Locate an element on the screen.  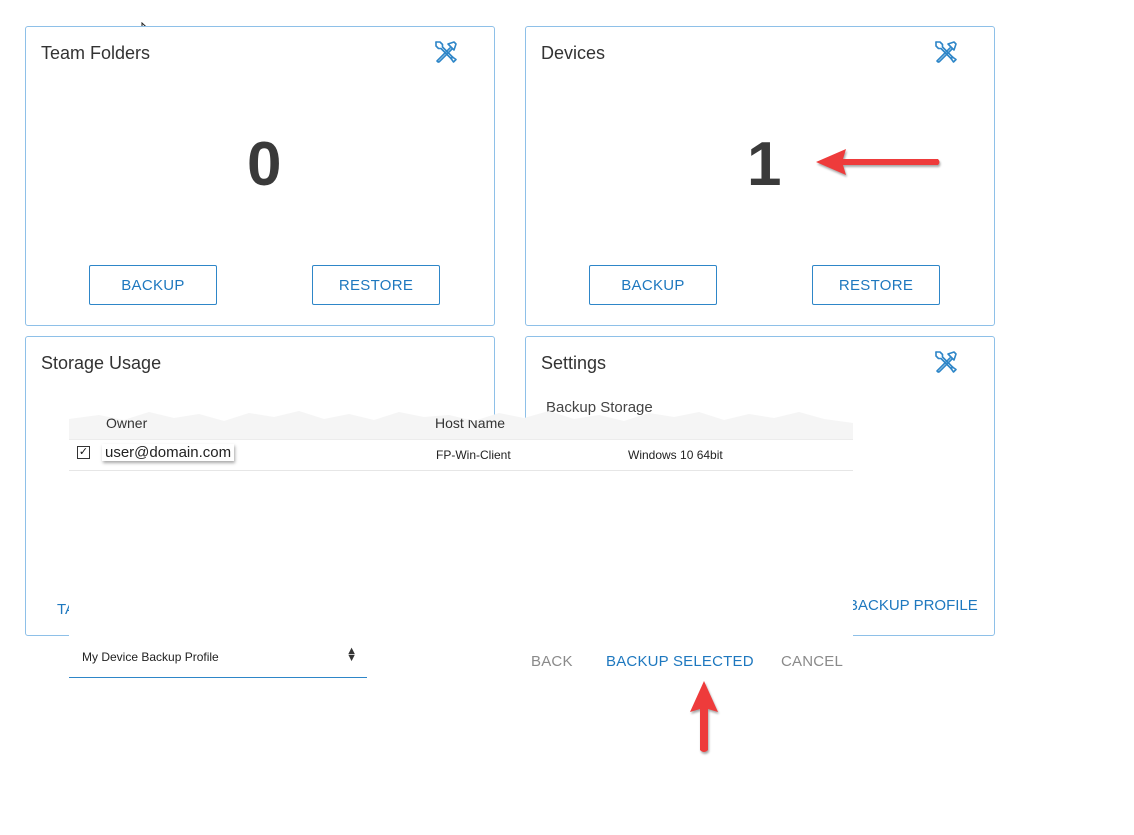
settings-title: Settings is located at coordinates (574, 363).